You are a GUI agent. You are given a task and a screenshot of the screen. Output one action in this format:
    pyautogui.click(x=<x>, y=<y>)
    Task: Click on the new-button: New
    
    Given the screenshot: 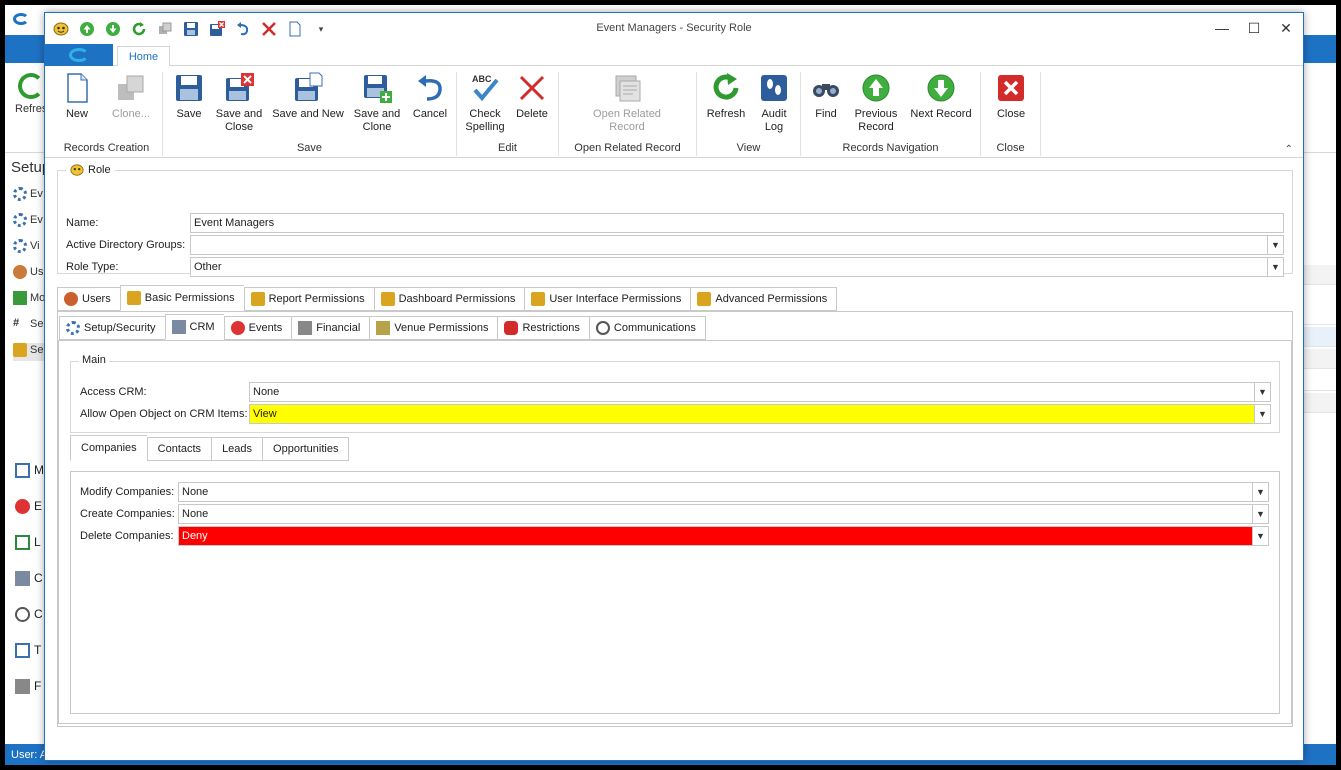 What is the action you would take?
    pyautogui.click(x=77, y=96)
    